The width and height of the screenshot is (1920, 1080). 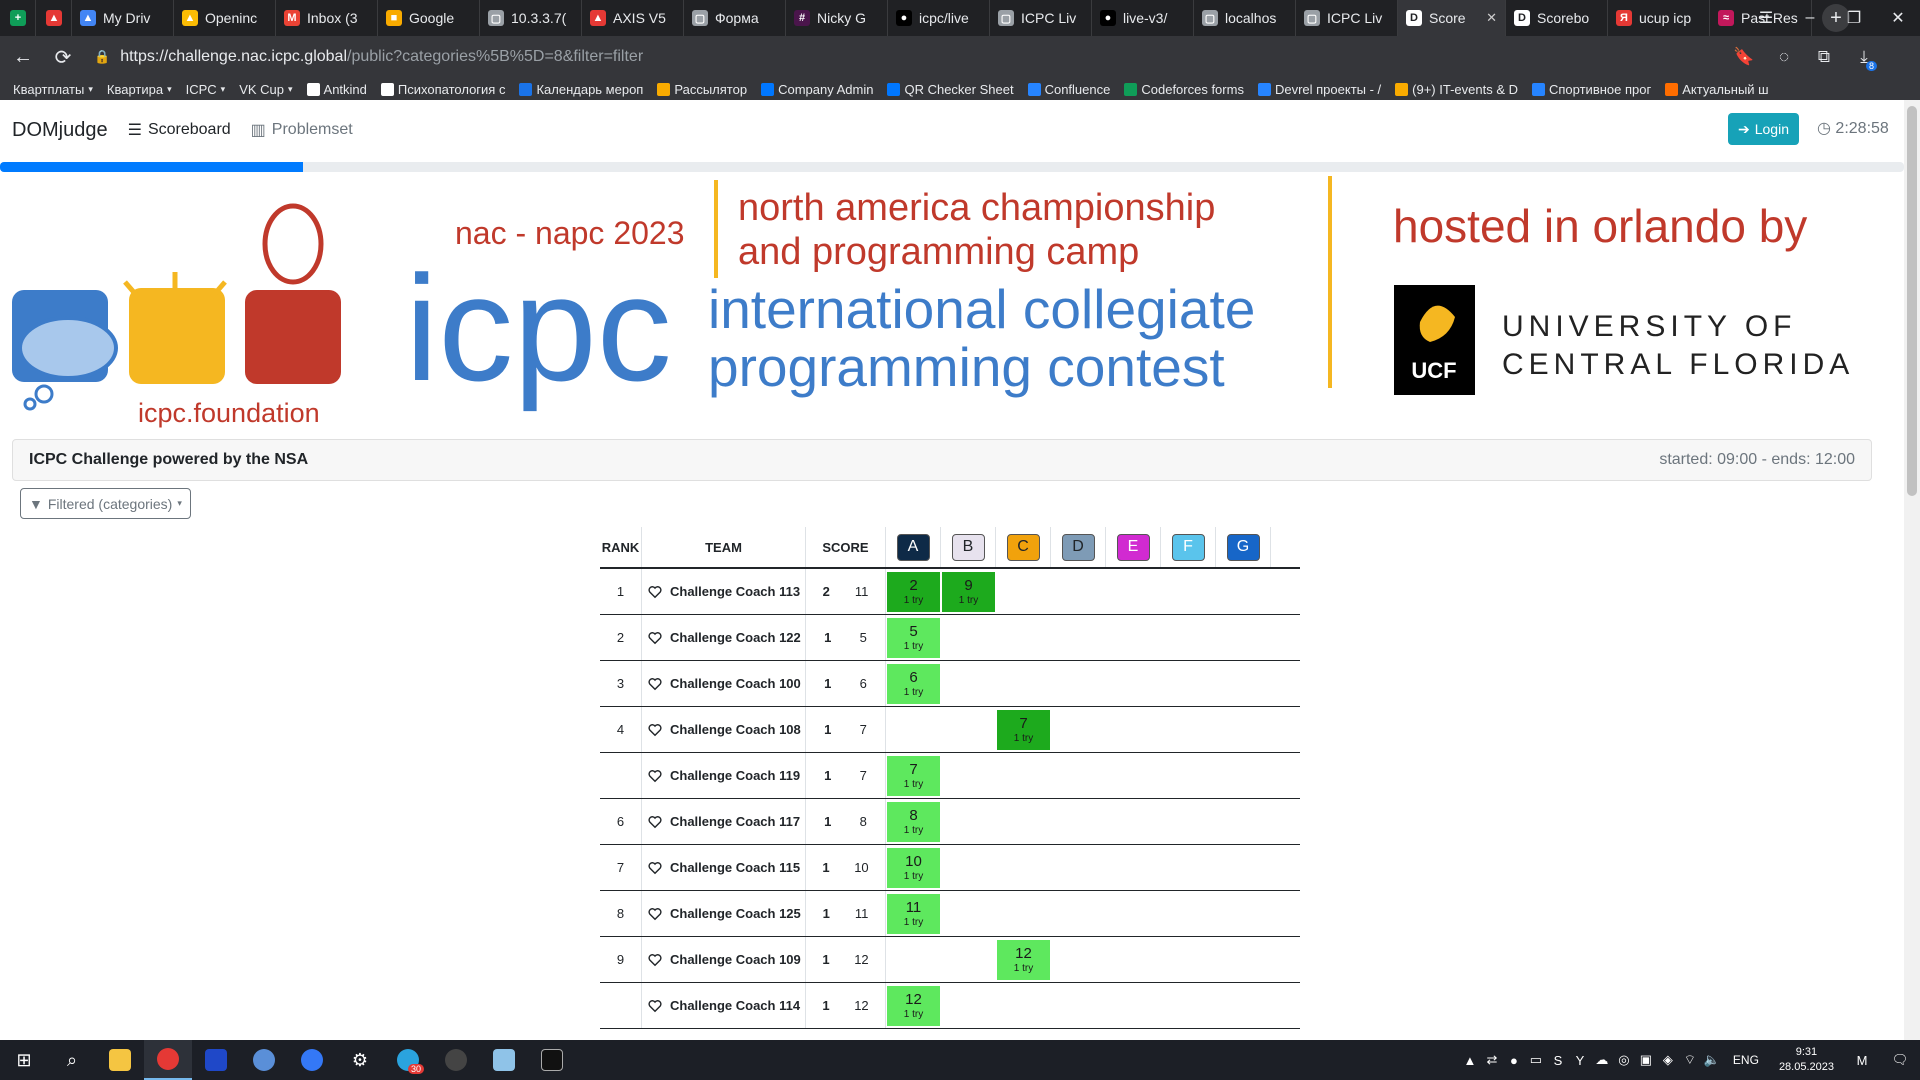 What do you see at coordinates (633, 18) in the screenshot?
I see `browser-tab: ▲ AXIS V5` at bounding box center [633, 18].